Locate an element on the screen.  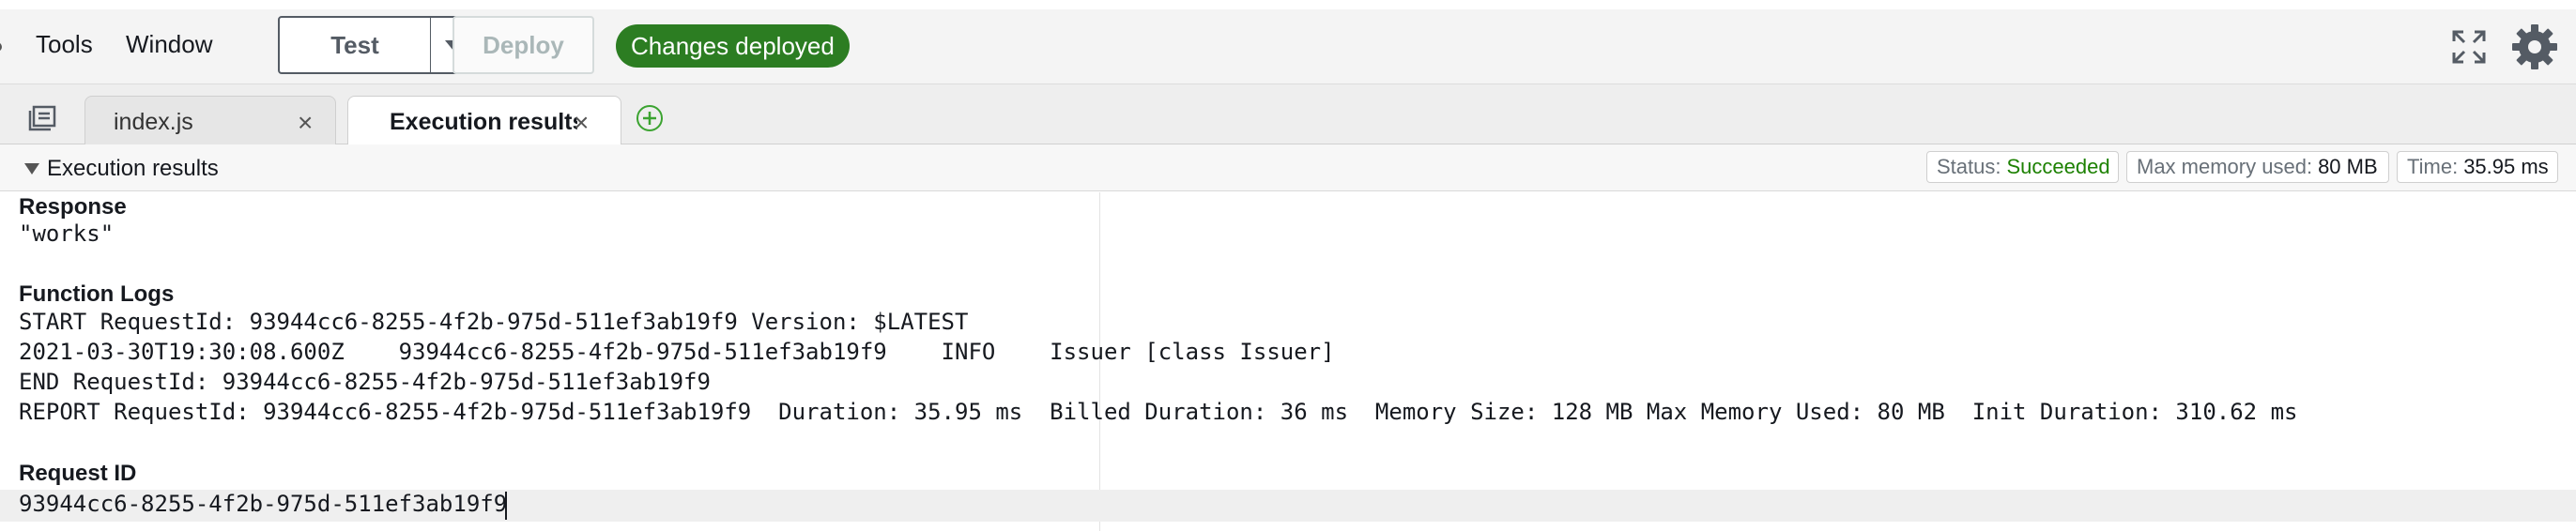
deploy-status-badge: Changes deployed is located at coordinates (733, 46).